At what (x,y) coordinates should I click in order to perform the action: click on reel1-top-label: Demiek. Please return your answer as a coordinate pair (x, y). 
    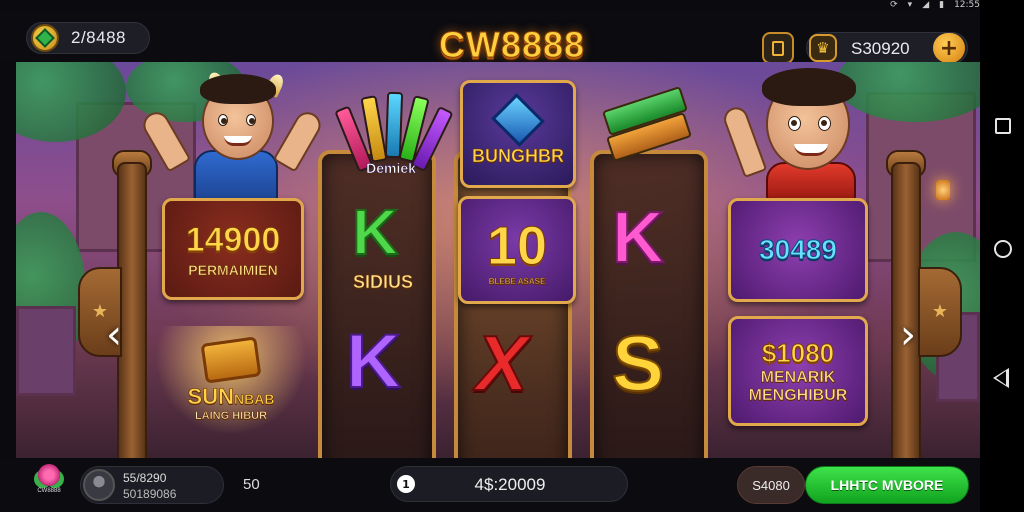
    Looking at the image, I should click on (391, 168).